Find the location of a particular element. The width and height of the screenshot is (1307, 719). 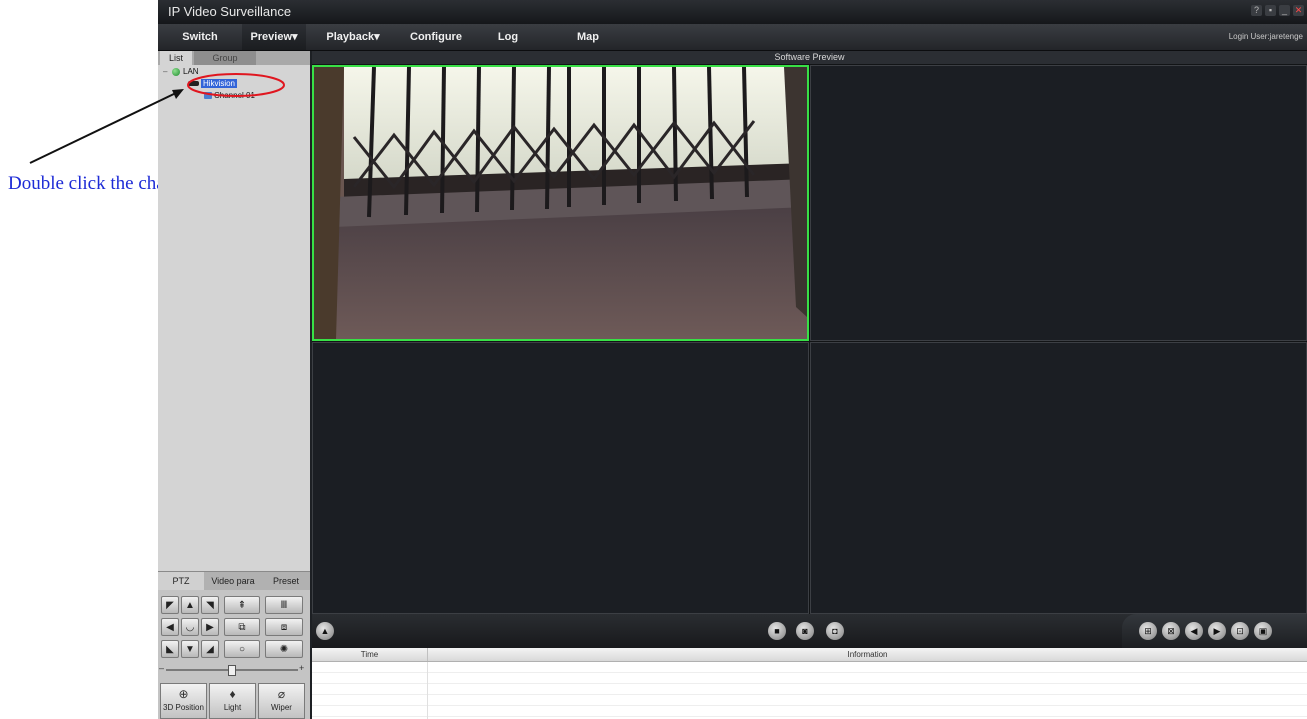

ptz-down-right-button: ◢ is located at coordinates (210, 649).